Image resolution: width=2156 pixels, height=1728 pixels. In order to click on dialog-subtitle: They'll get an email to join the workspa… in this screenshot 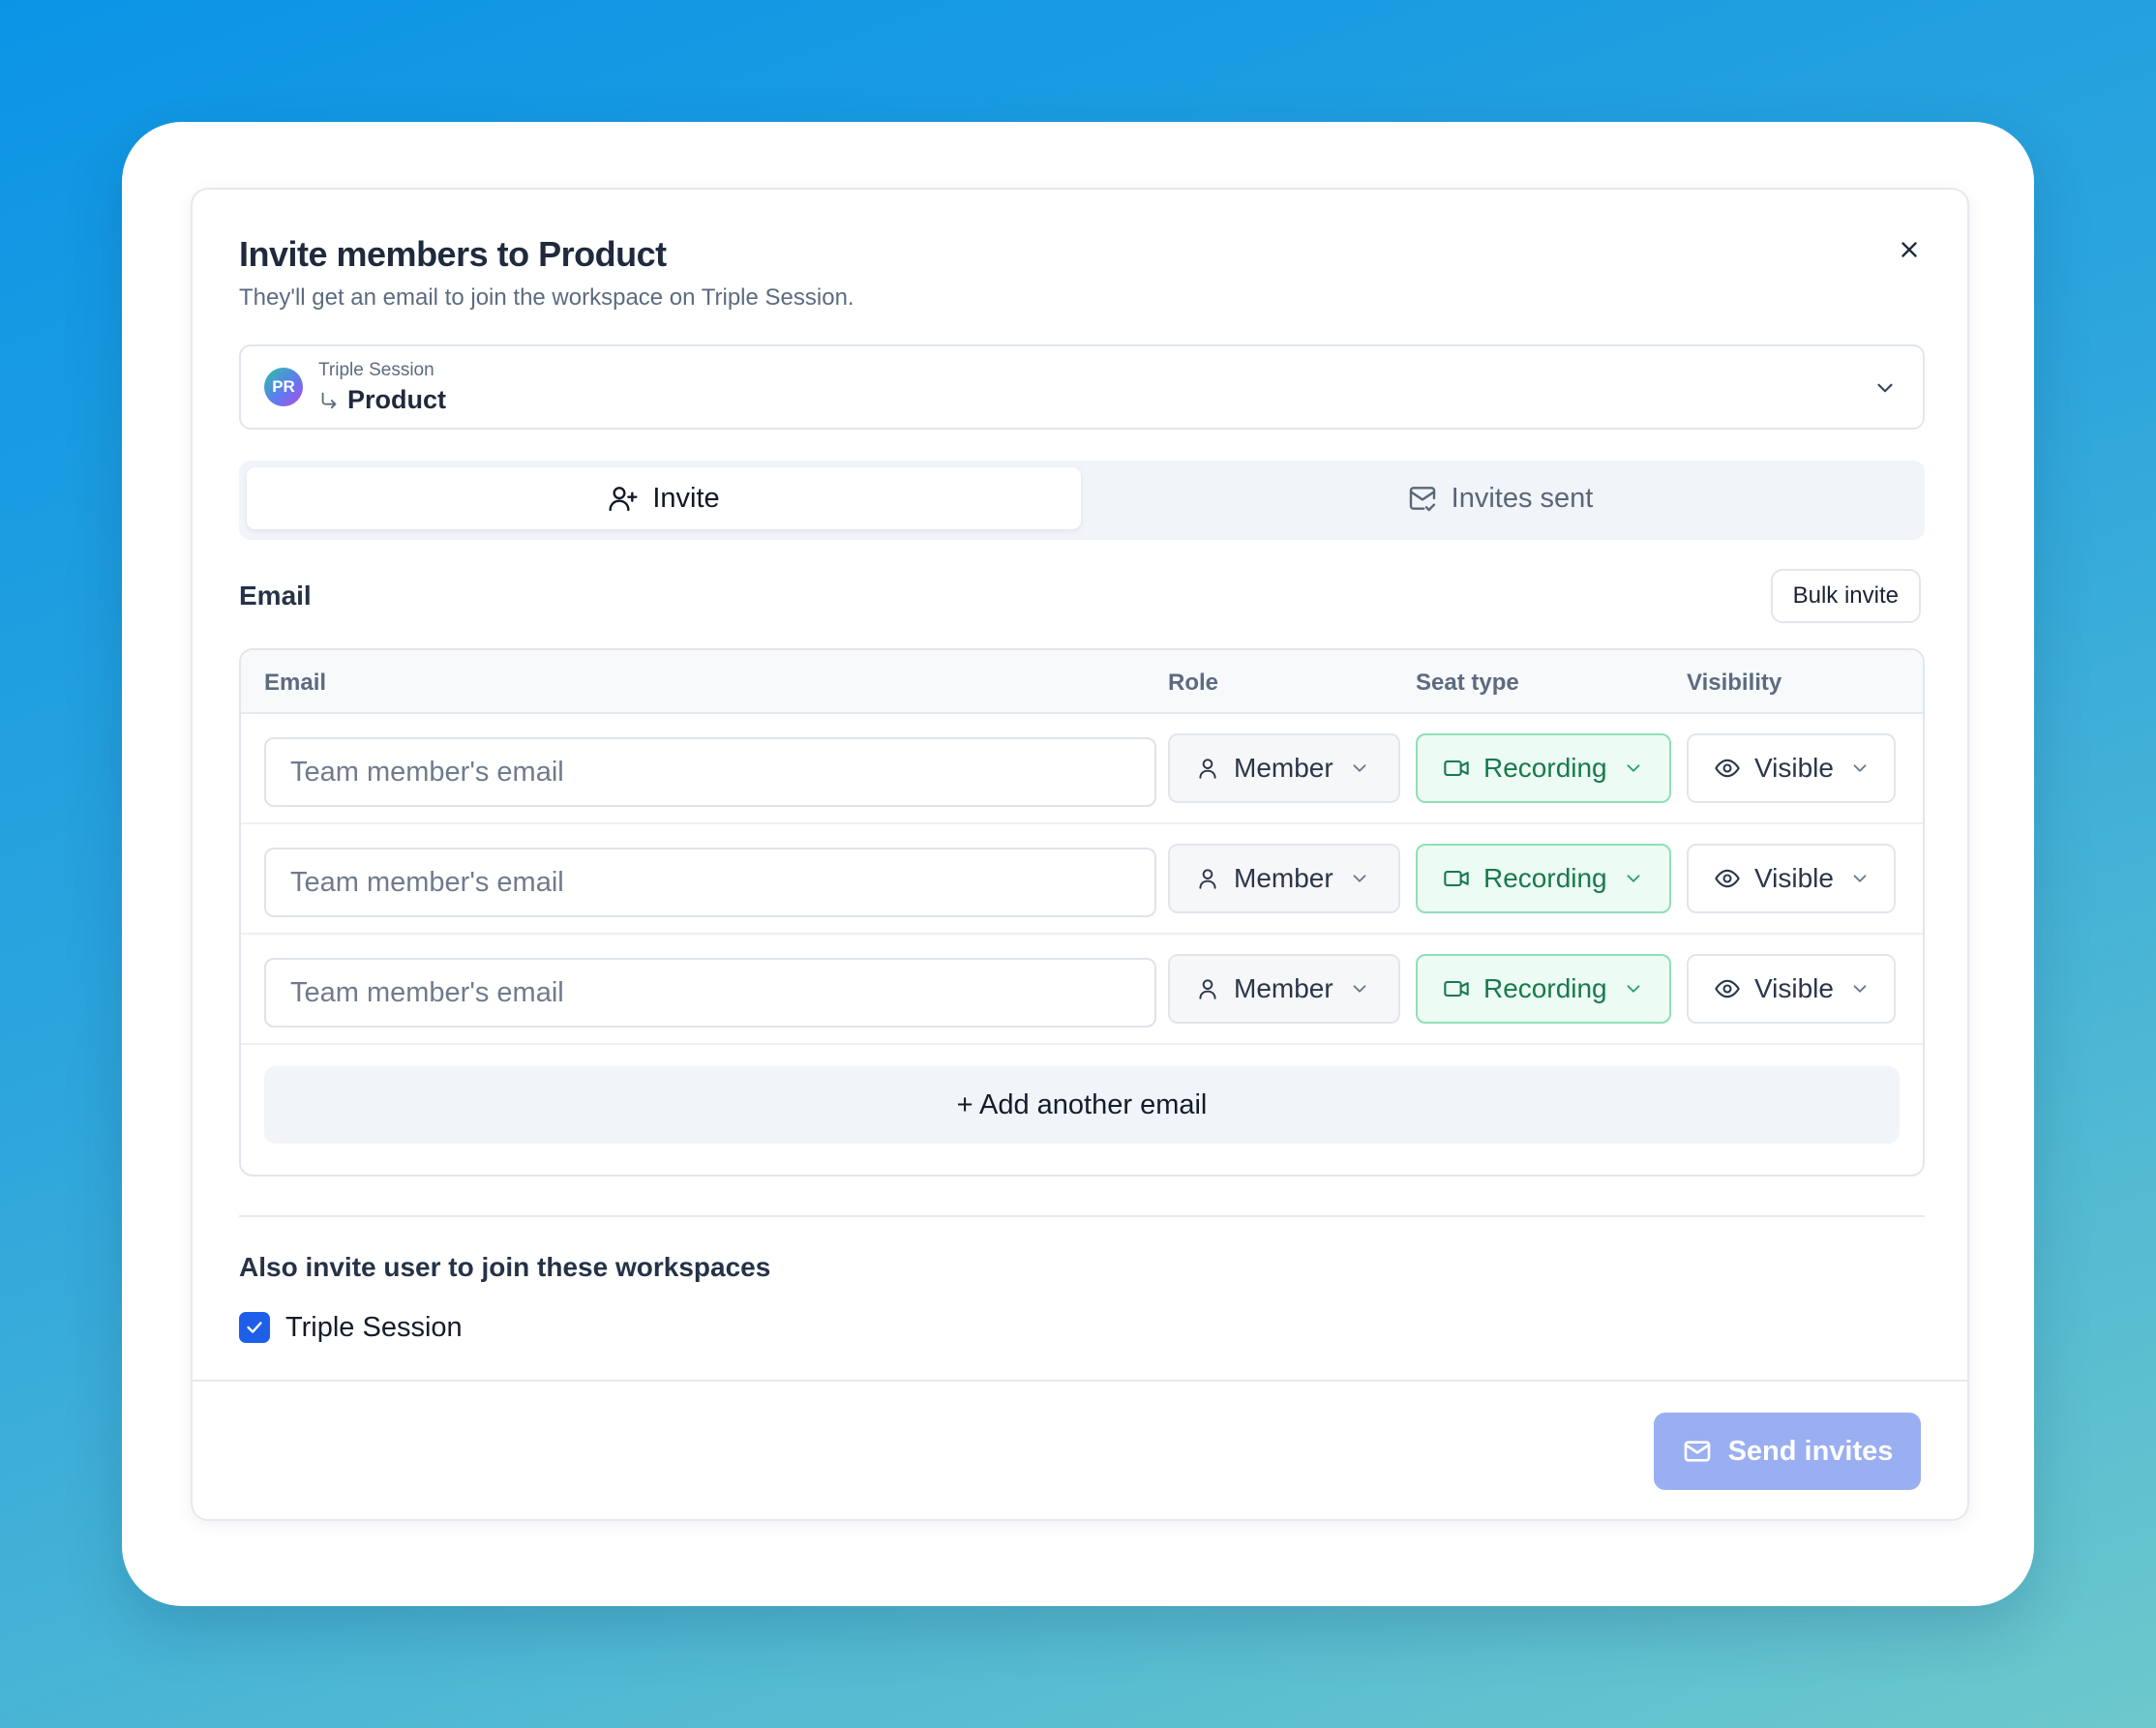, I will do `click(546, 298)`.